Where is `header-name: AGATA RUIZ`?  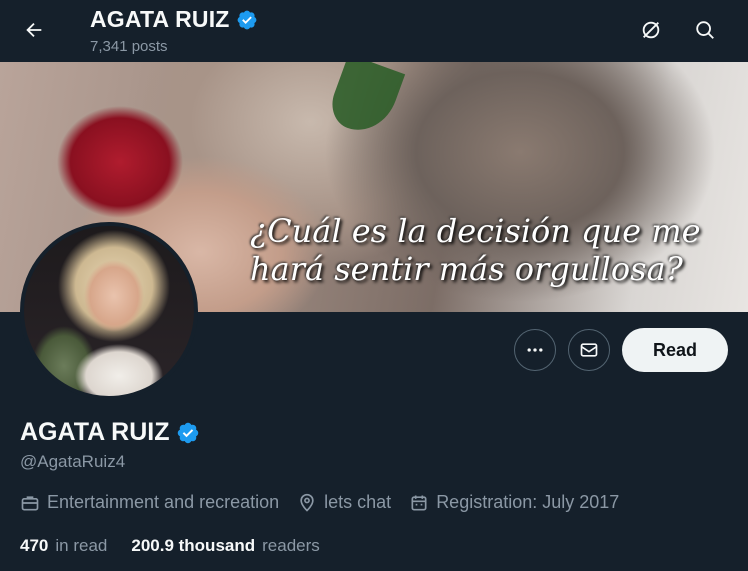
header-name: AGATA RUIZ is located at coordinates (160, 19).